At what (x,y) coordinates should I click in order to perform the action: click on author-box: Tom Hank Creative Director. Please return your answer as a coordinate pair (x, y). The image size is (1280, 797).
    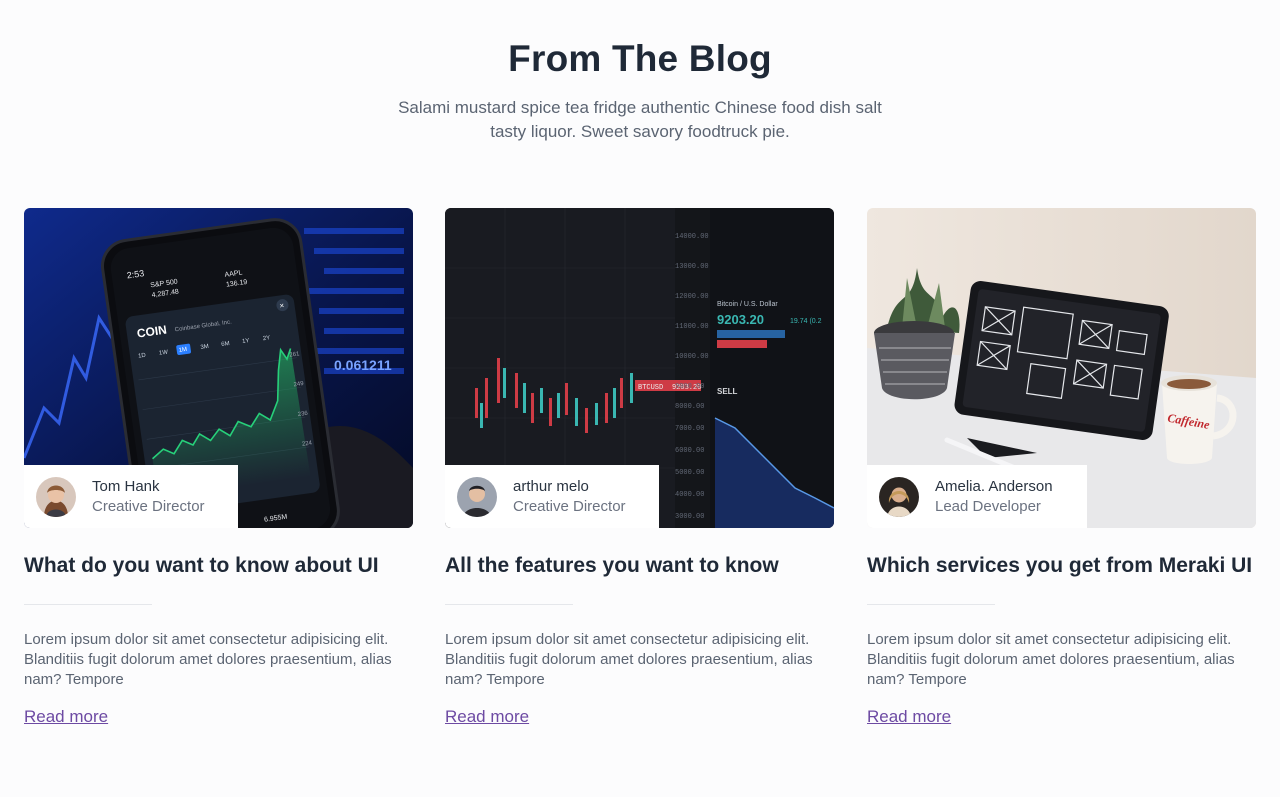
    Looking at the image, I should click on (131, 496).